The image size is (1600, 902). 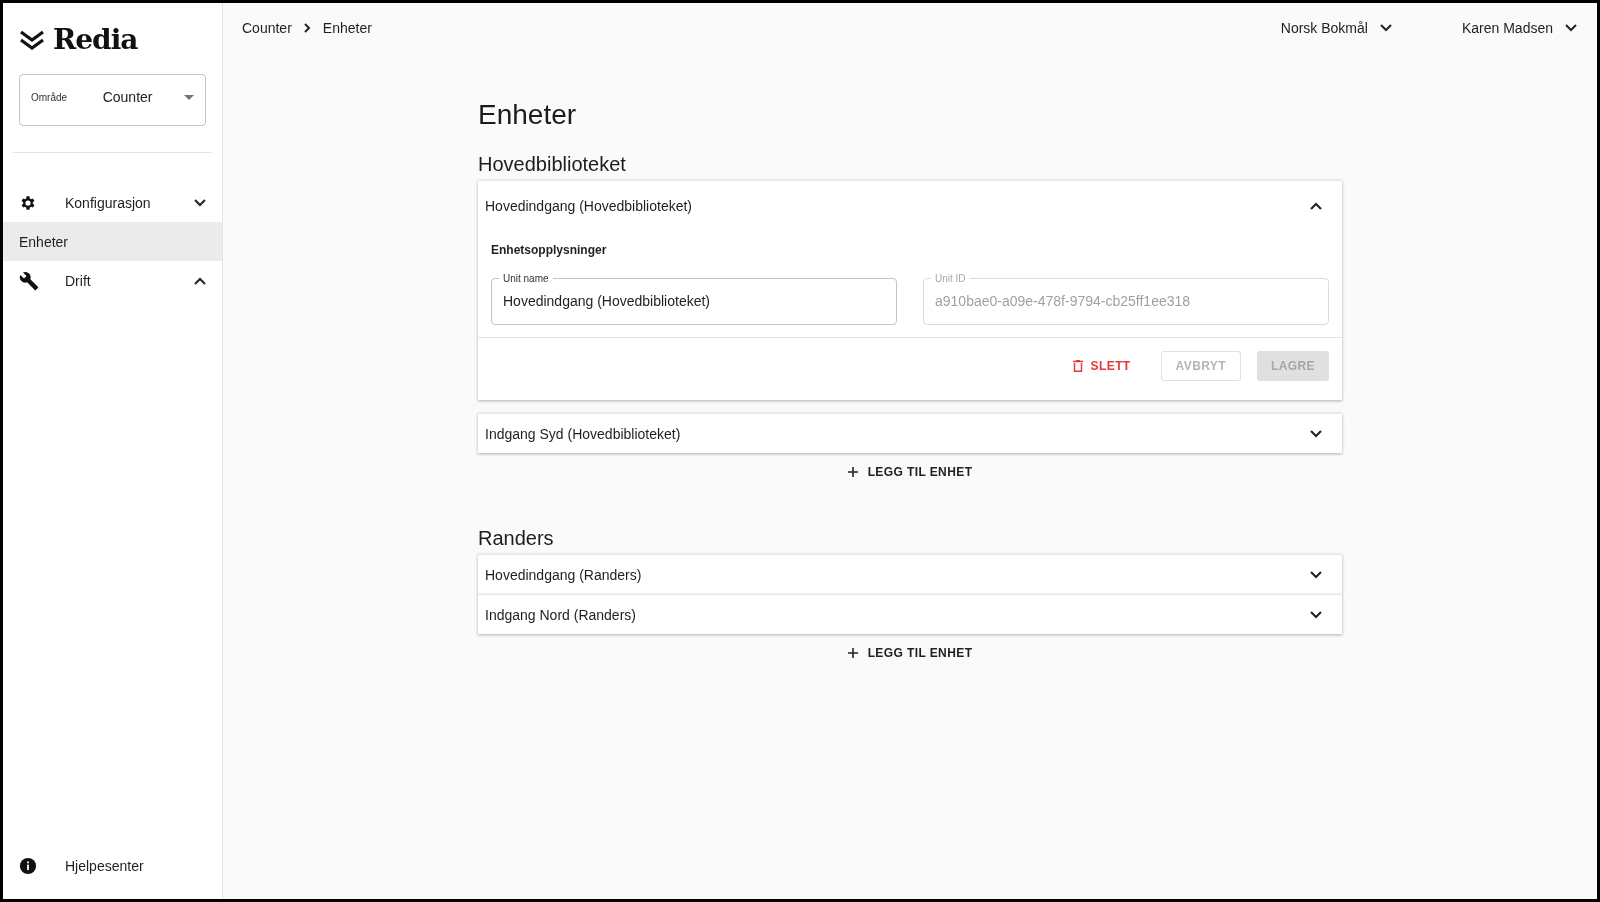 What do you see at coordinates (526, 278) in the screenshot?
I see `field-label: Unit name` at bounding box center [526, 278].